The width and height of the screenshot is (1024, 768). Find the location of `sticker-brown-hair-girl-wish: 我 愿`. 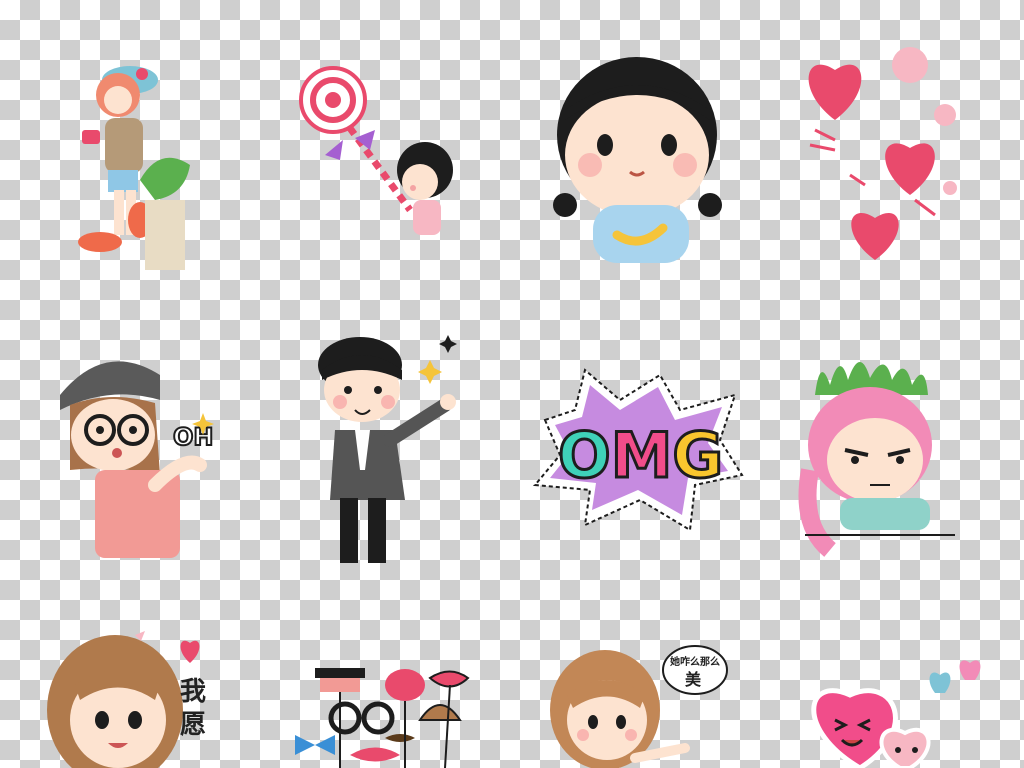

sticker-brown-hair-girl-wish: 我 愿 is located at coordinates (132, 696).